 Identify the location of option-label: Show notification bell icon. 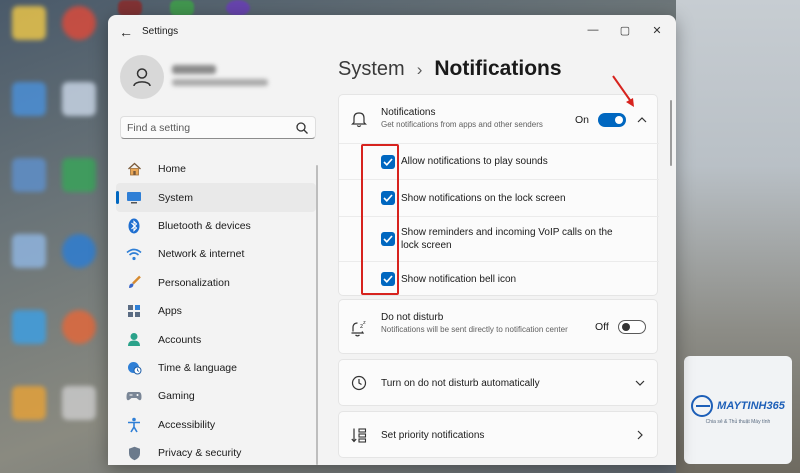
(459, 279).